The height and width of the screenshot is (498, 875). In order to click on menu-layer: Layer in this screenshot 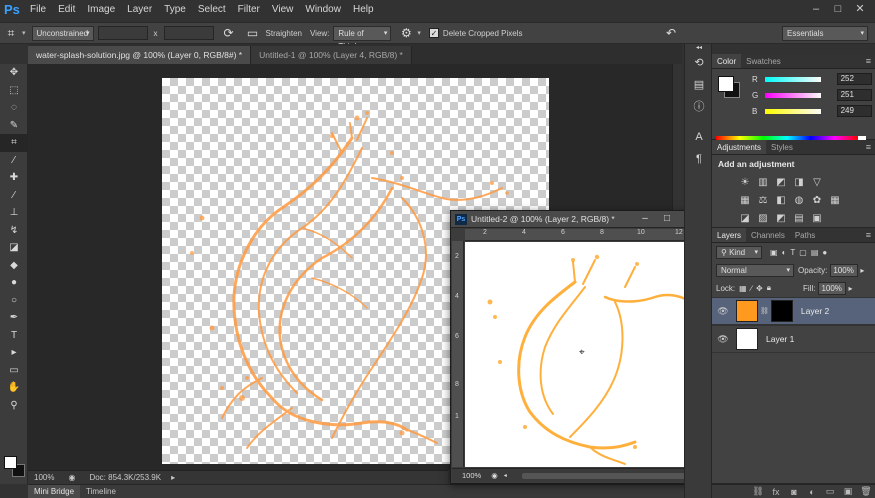, I will do `click(139, 10)`.